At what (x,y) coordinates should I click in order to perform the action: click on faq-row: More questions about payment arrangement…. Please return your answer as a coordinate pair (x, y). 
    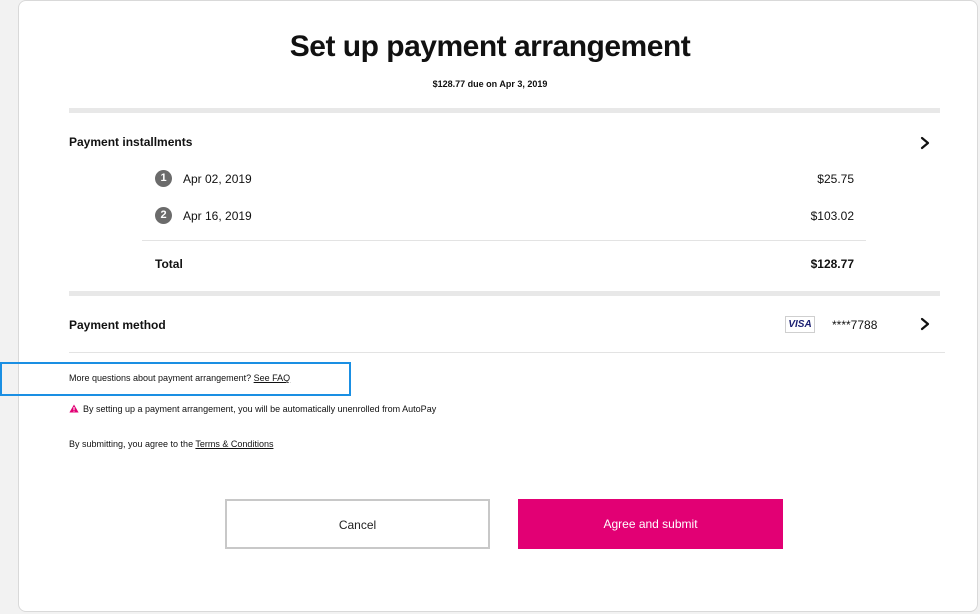
    Looking at the image, I should click on (179, 378).